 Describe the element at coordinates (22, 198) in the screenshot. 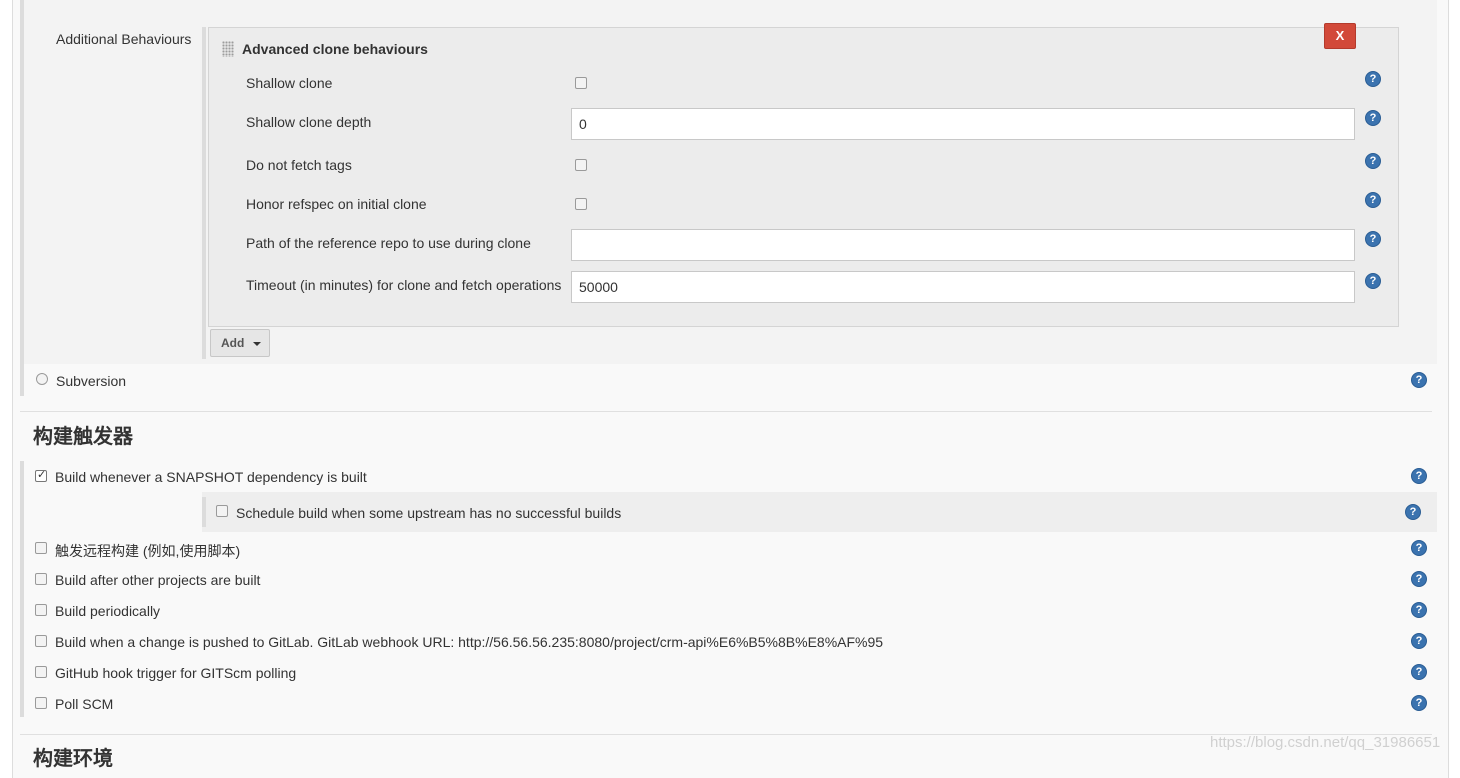

I see `git-block-bar` at that location.